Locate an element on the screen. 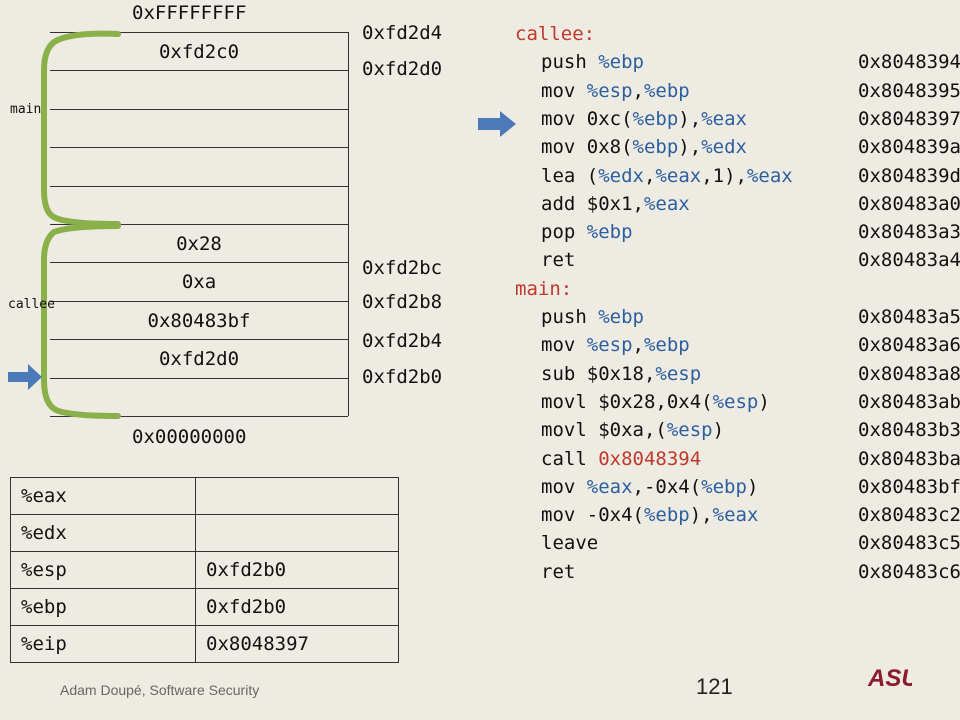  instruction-operand: $0x28,0x4( is located at coordinates (655, 401).